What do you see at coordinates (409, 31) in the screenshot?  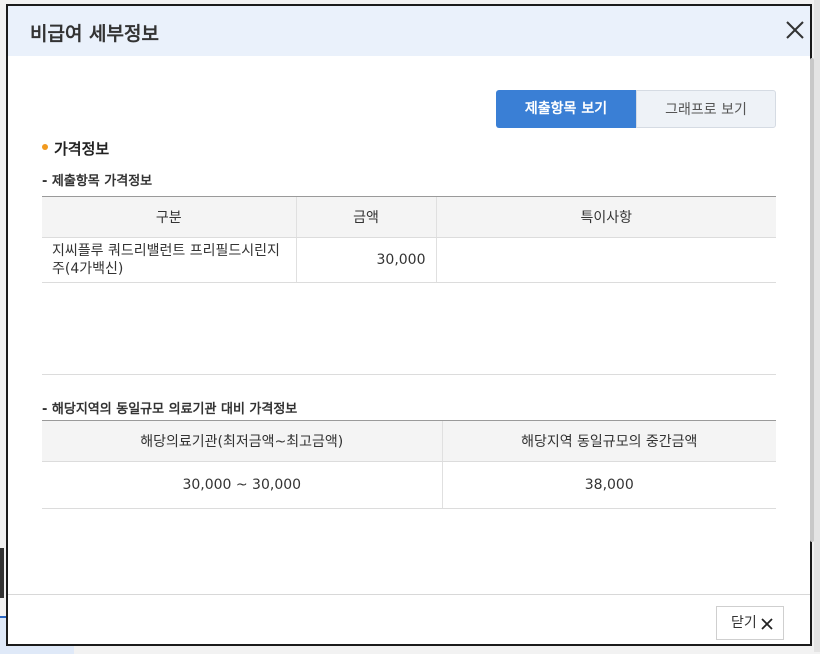 I see `dialog-header: 비급여 세부정보` at bounding box center [409, 31].